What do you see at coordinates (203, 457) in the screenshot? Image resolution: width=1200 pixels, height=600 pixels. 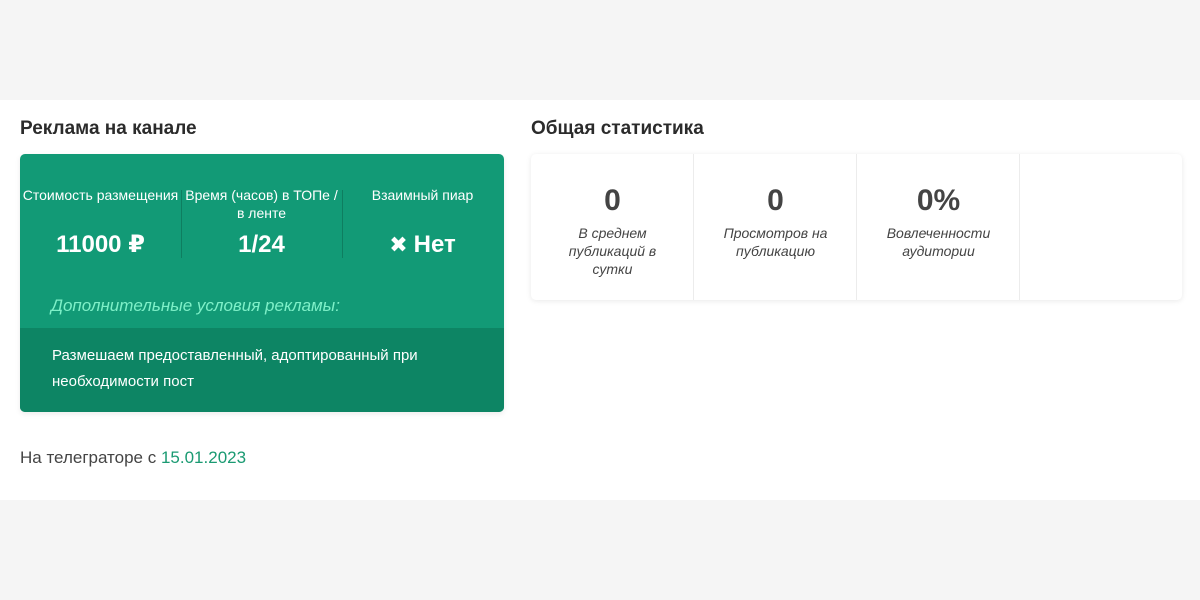 I see `registration-date-value: 15.01.2023` at bounding box center [203, 457].